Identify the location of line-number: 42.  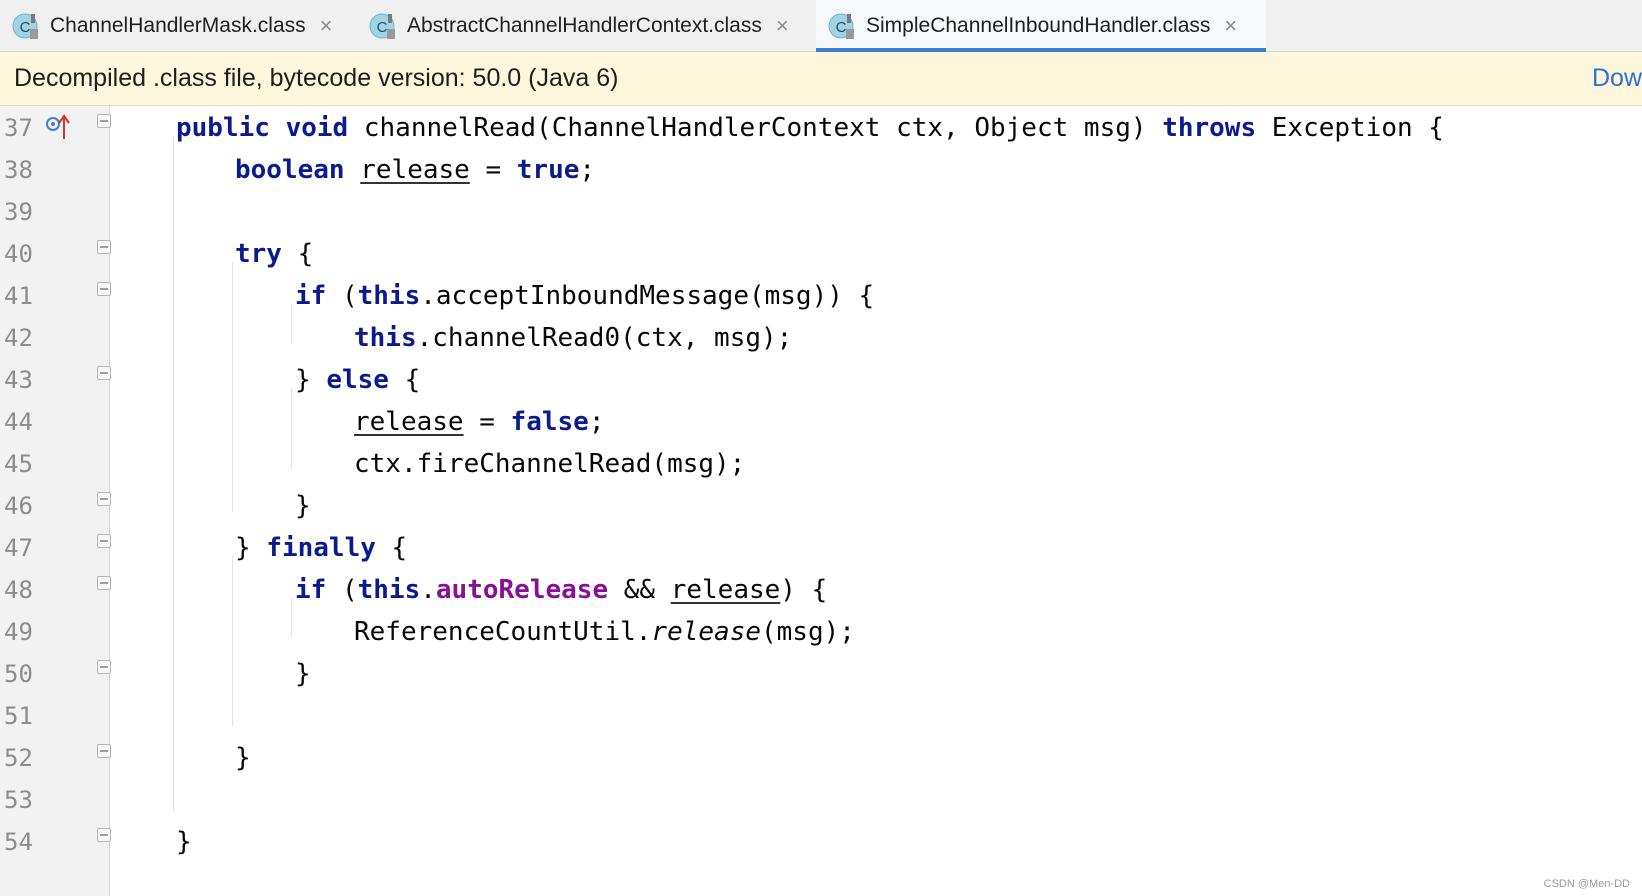
(18, 338).